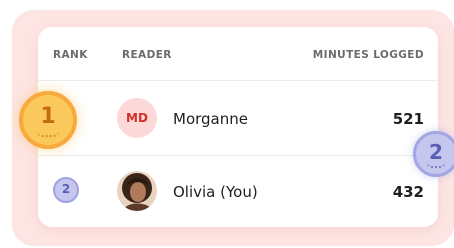  What do you see at coordinates (70, 55) in the screenshot?
I see `header-rank: RANK` at bounding box center [70, 55].